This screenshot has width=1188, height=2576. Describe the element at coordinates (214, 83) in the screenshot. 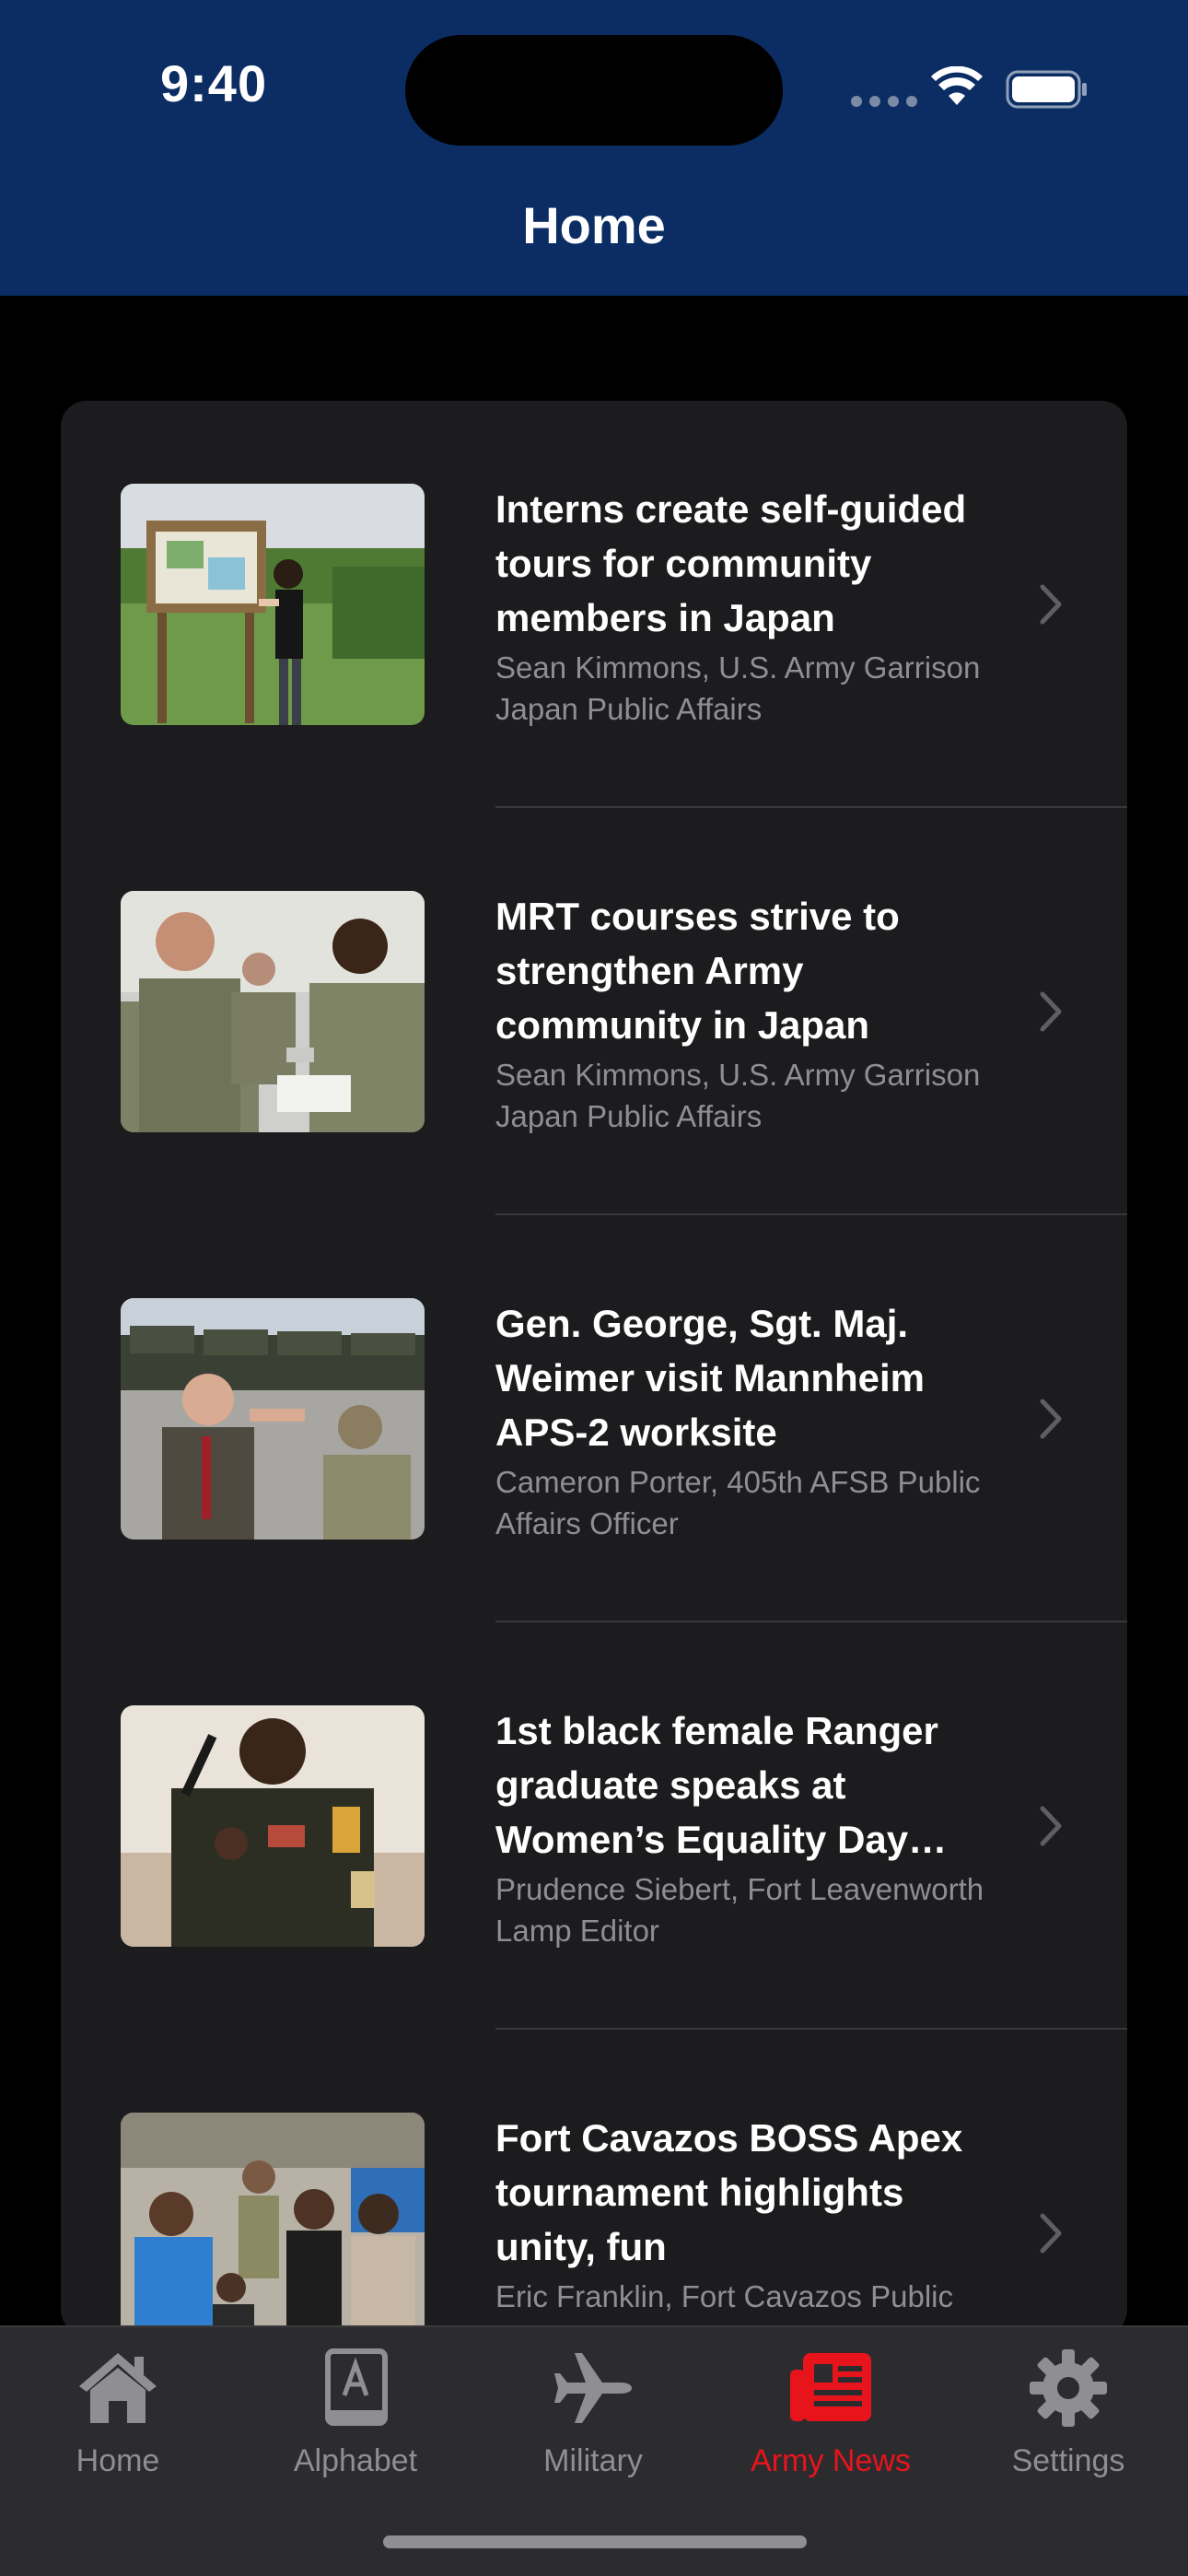

I see `status-time: 9:40` at that location.